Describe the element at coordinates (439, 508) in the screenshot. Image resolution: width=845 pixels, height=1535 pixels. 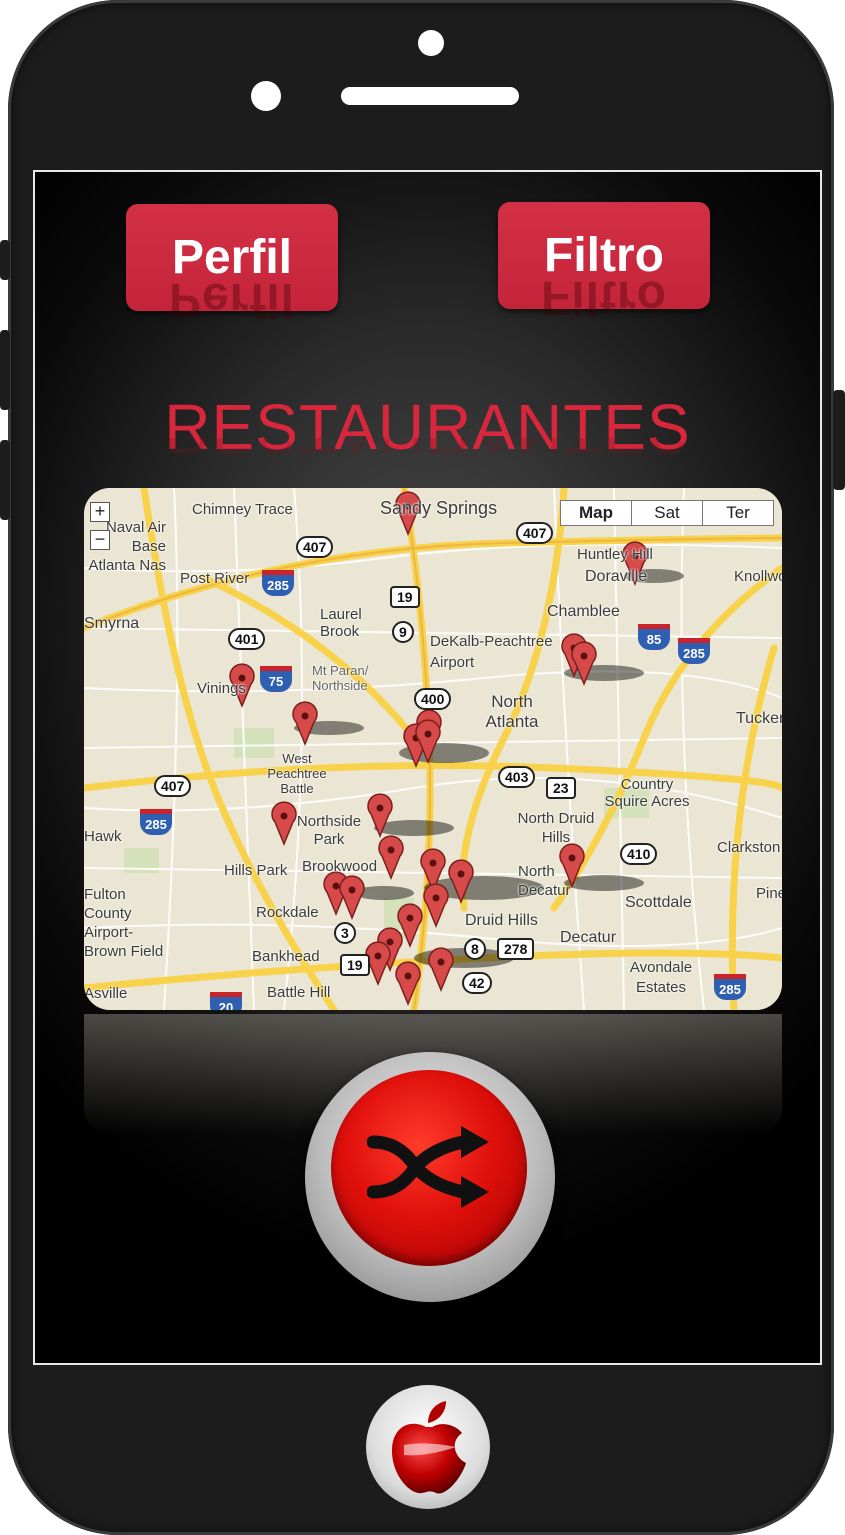
I see `place-label: Sandy Springs` at that location.